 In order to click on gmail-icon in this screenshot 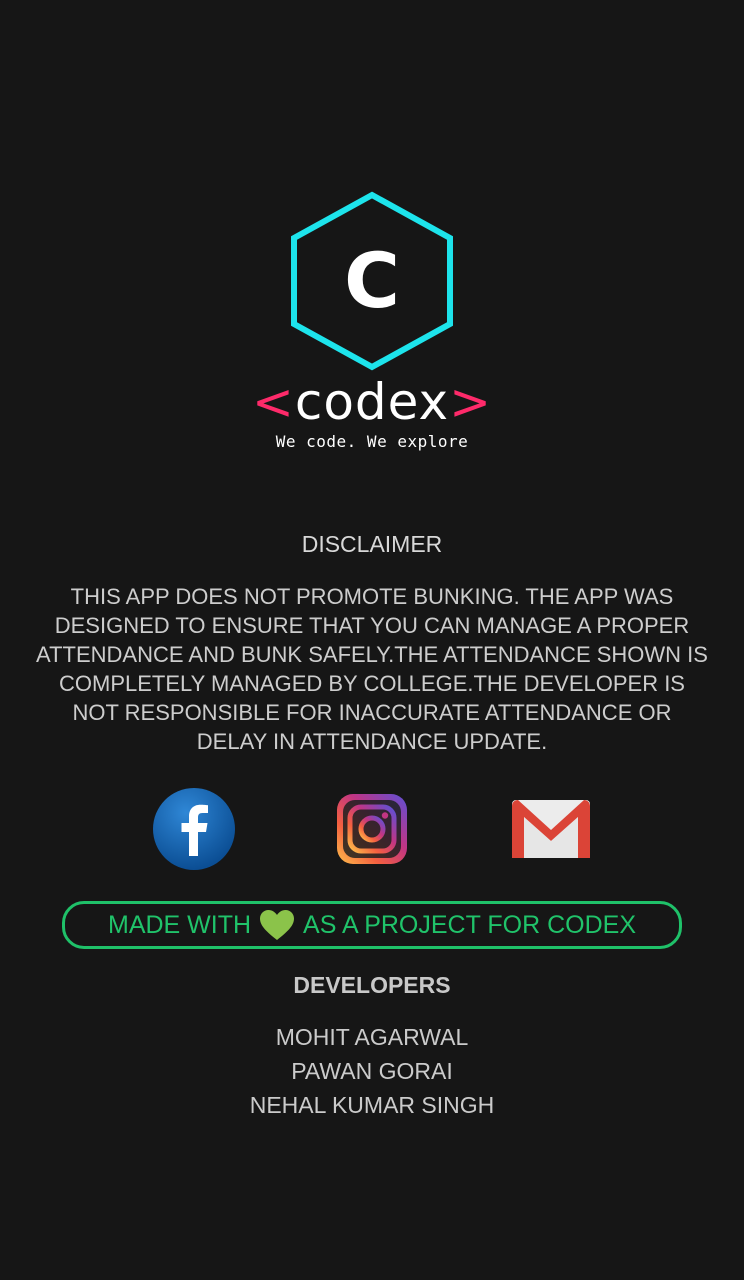, I will do `click(551, 829)`.